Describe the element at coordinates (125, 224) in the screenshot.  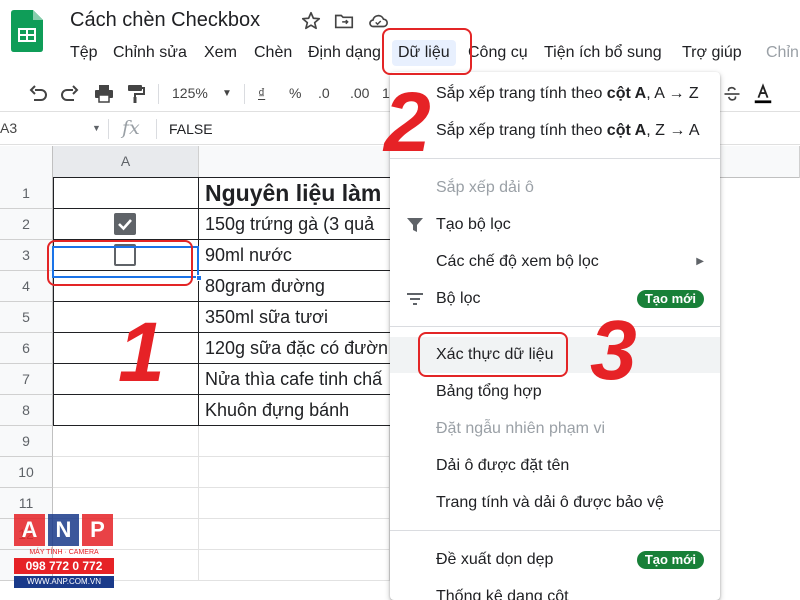
I see `checkbox-checked` at that location.